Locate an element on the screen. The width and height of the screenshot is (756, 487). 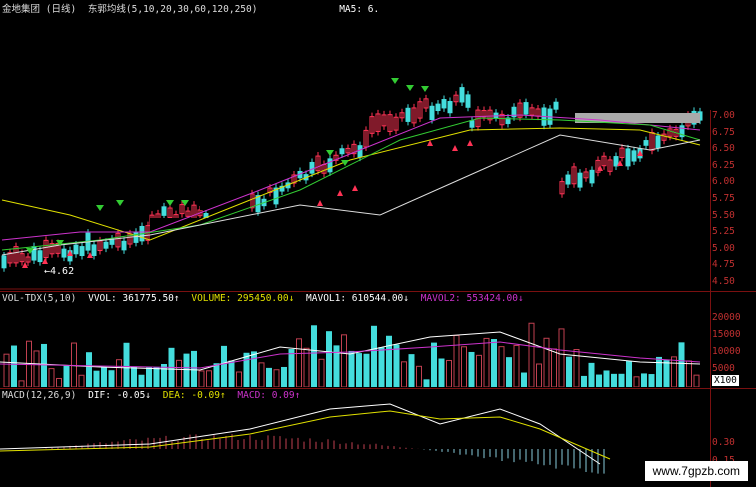
y-axis-line is located at coordinates (710, 298).